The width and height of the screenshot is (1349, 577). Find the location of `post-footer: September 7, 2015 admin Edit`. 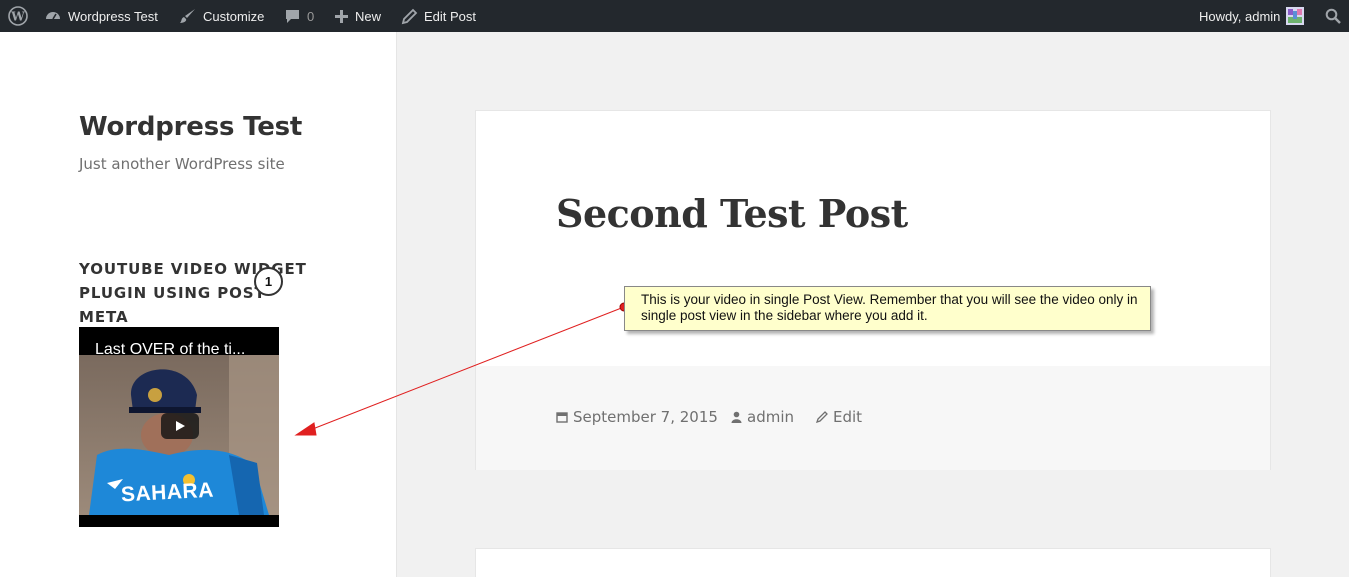

post-footer: September 7, 2015 admin Edit is located at coordinates (873, 418).